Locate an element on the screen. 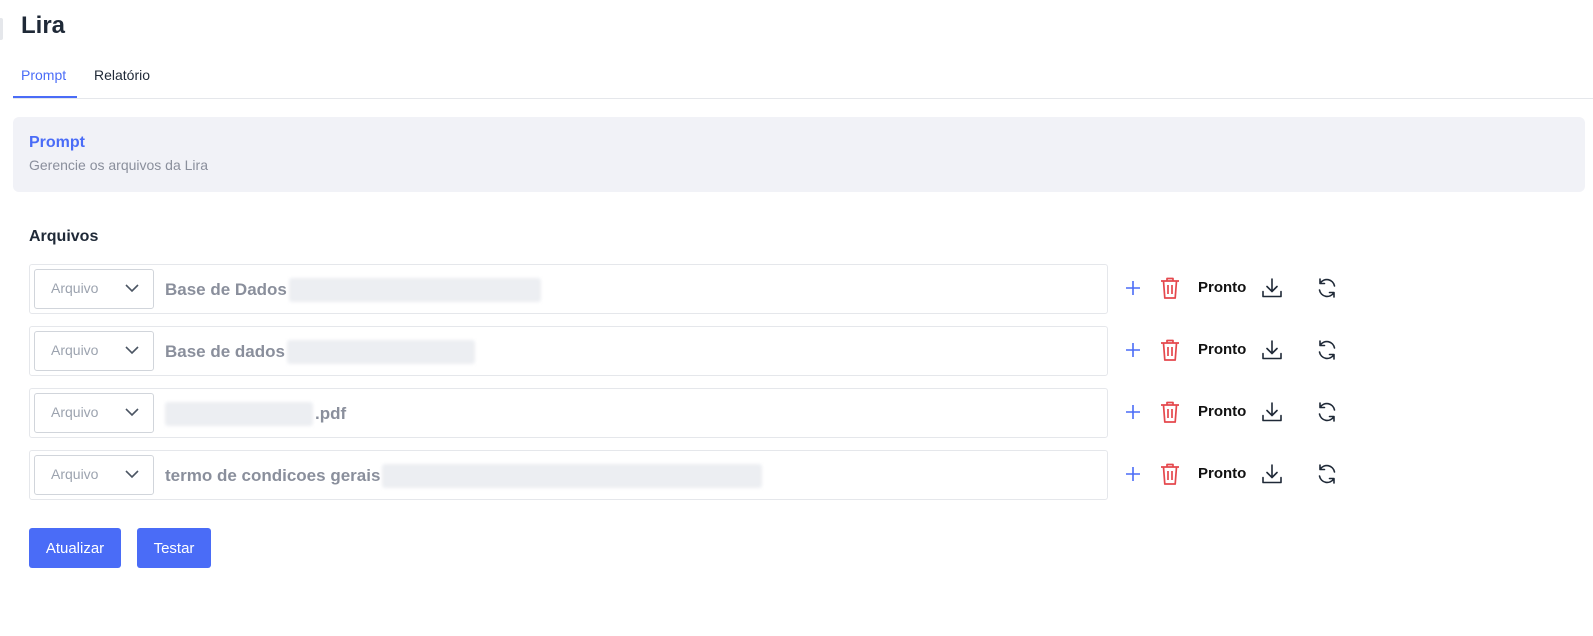 The width and height of the screenshot is (1593, 636). info-subtitle: Gerencie os arquivos da Lira is located at coordinates (118, 165).